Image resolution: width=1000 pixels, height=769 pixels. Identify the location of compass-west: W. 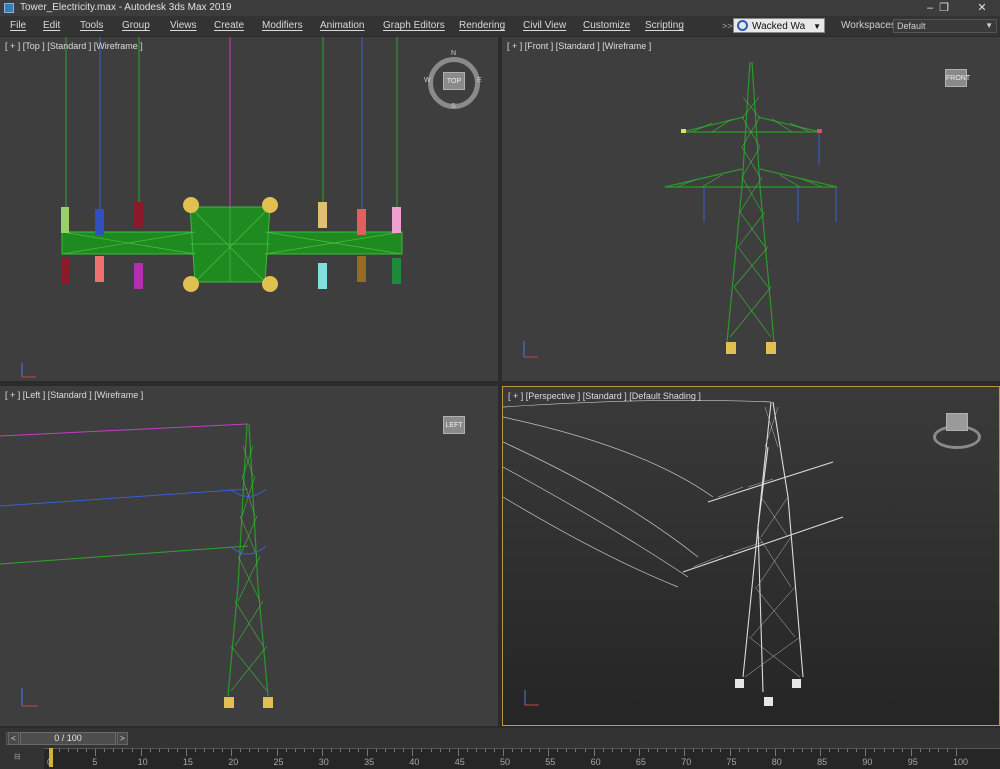
(427, 80).